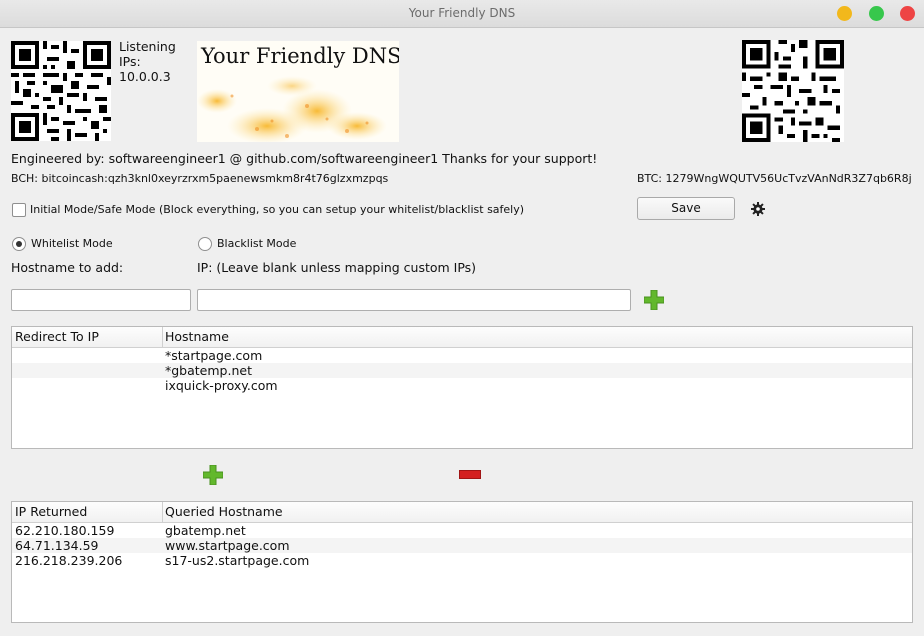  I want to click on listening-ip-value: 10.0.0.3, so click(145, 76).